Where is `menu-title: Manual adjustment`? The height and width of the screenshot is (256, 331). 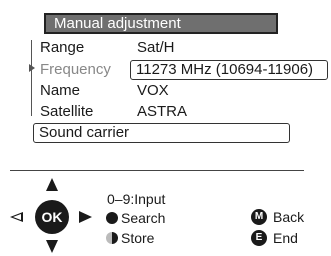 menu-title: Manual adjustment is located at coordinates (161, 23).